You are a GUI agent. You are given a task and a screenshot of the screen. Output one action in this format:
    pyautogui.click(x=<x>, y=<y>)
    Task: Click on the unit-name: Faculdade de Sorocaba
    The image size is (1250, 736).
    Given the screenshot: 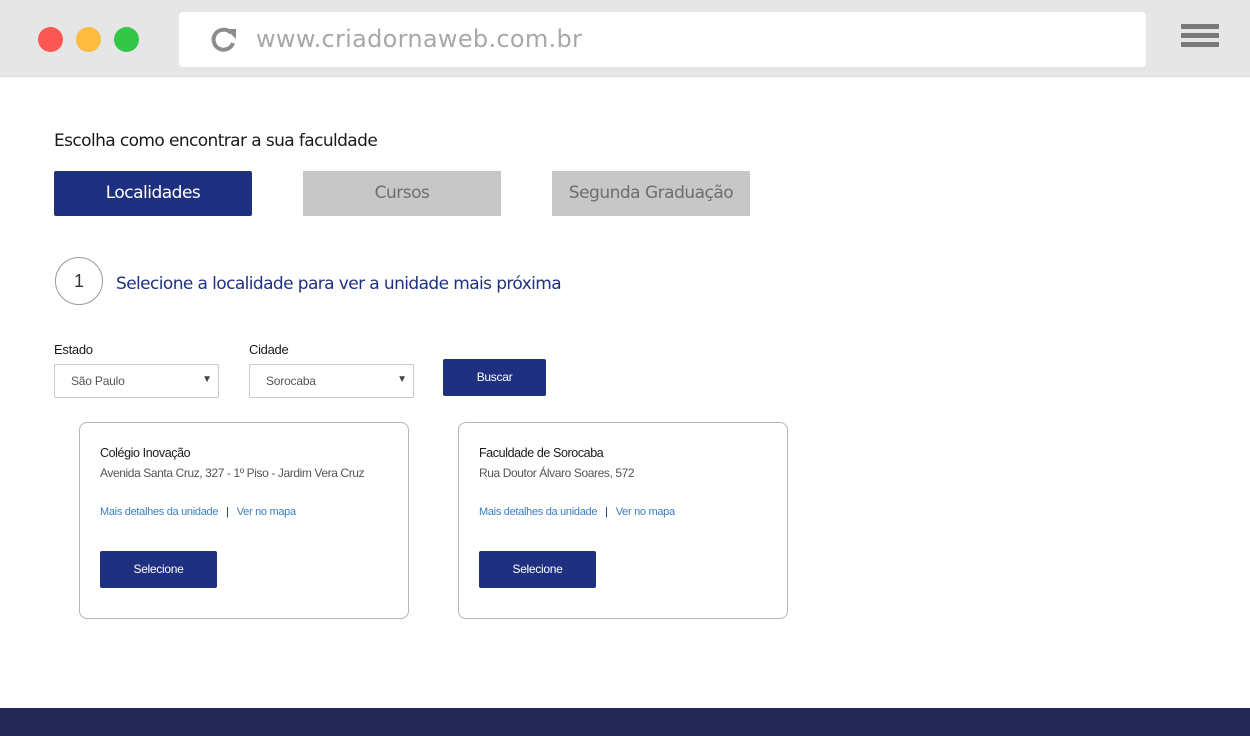 What is the action you would take?
    pyautogui.click(x=541, y=453)
    